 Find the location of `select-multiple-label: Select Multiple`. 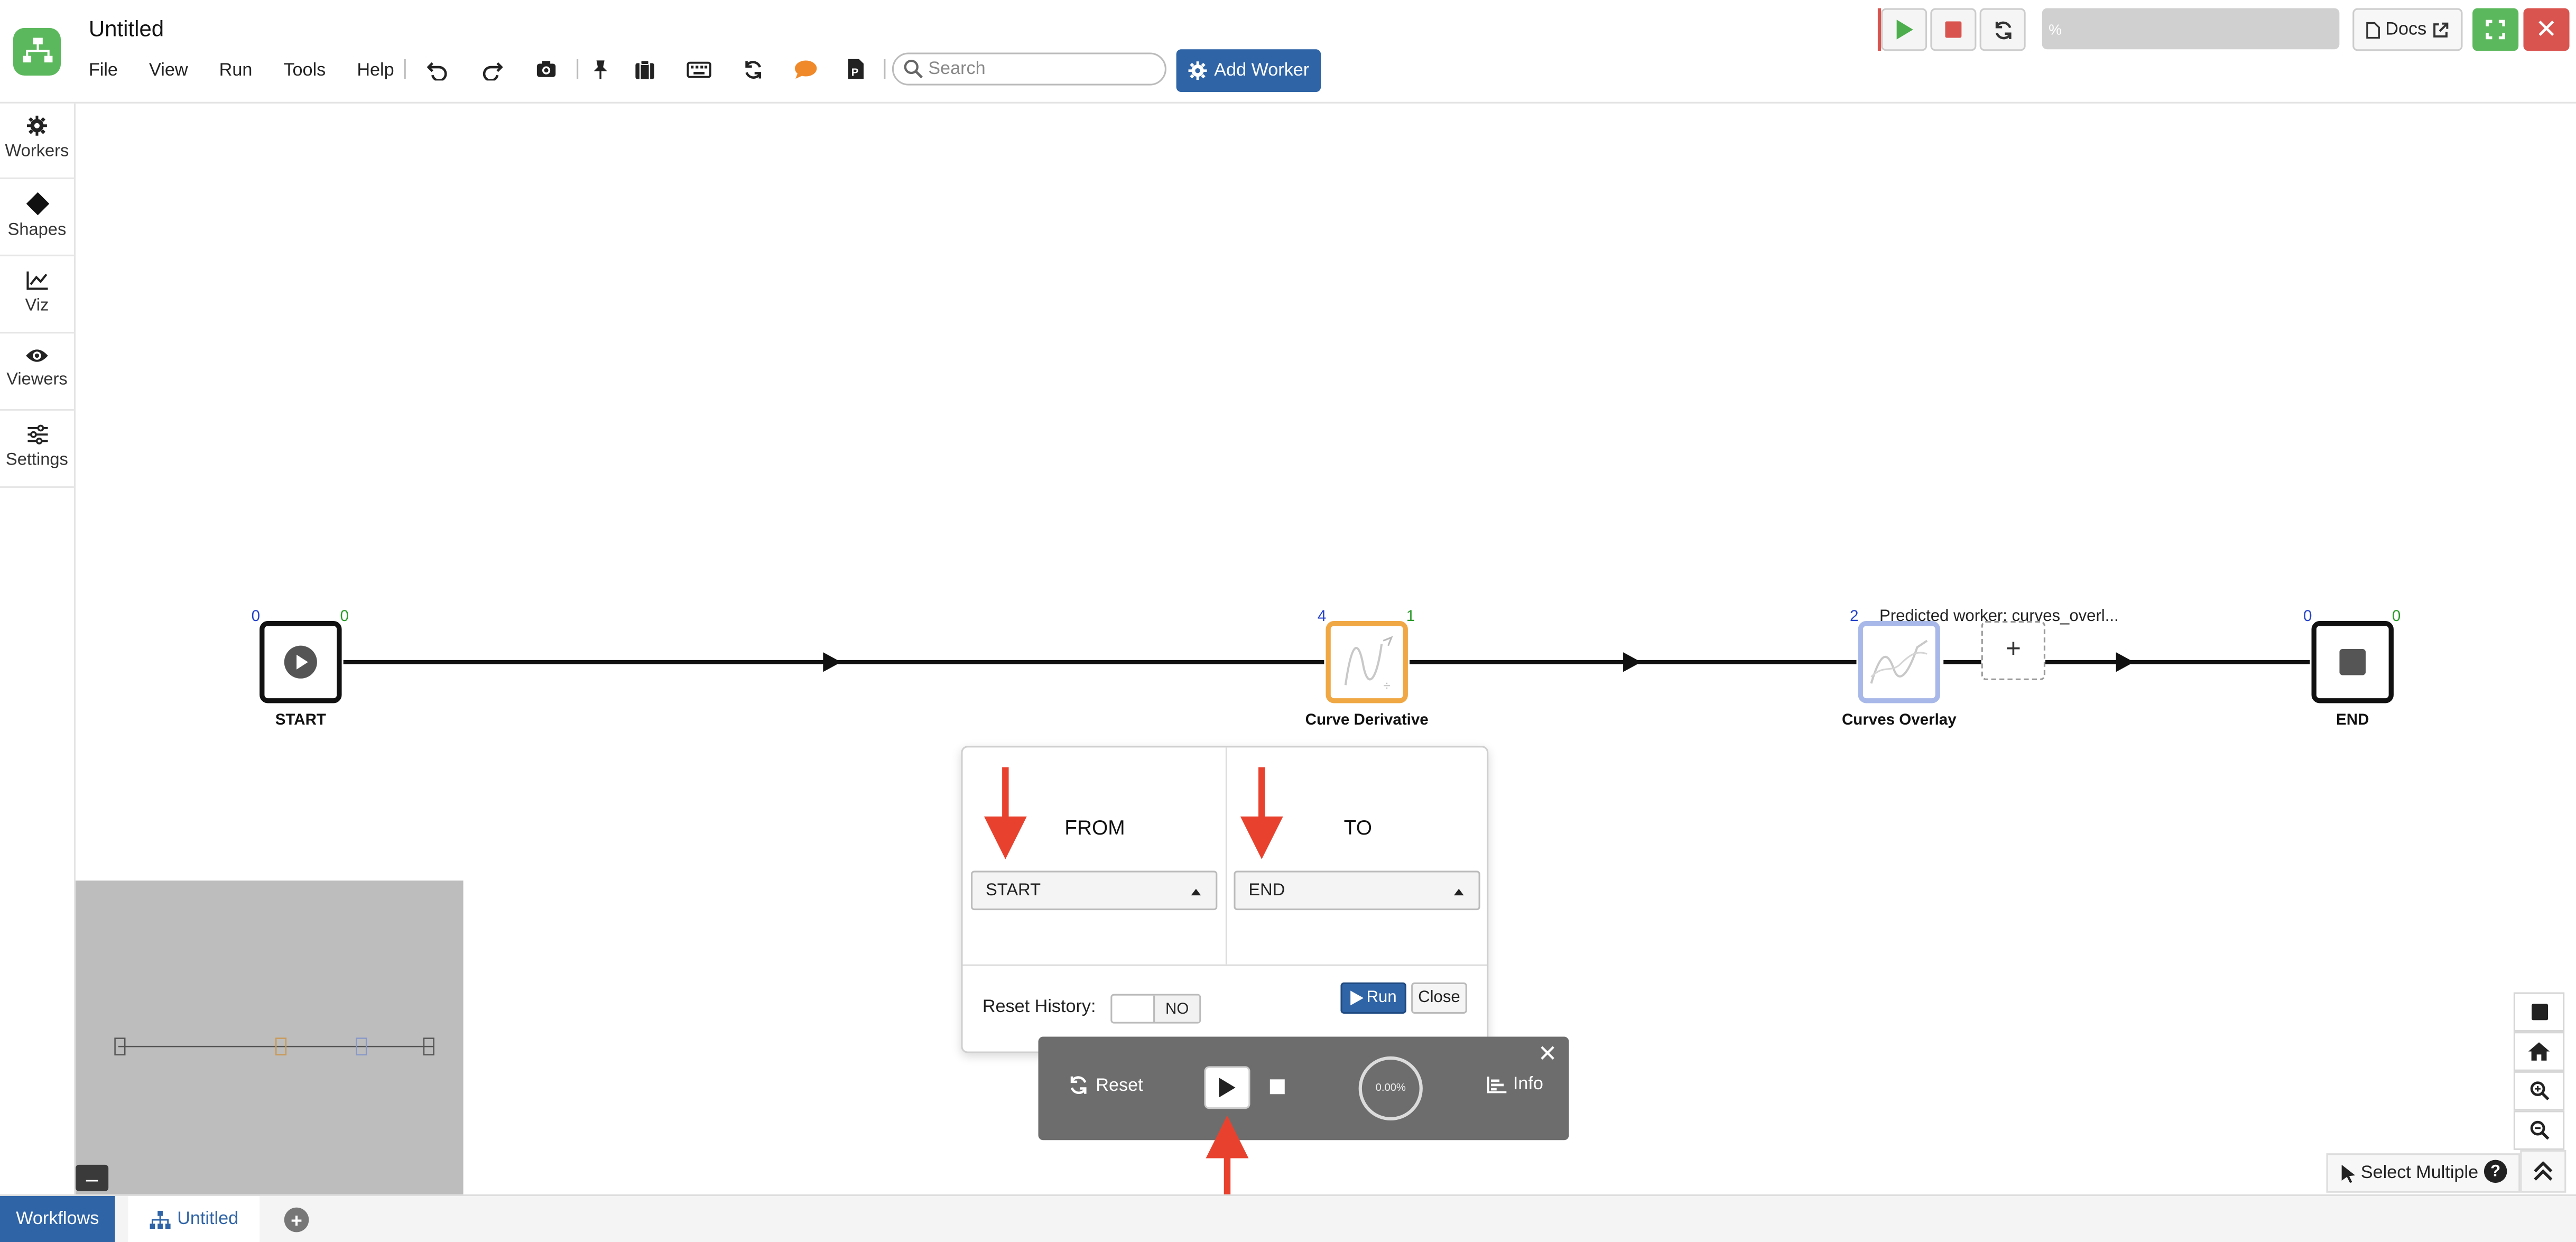

select-multiple-label: Select Multiple is located at coordinates (2419, 1173).